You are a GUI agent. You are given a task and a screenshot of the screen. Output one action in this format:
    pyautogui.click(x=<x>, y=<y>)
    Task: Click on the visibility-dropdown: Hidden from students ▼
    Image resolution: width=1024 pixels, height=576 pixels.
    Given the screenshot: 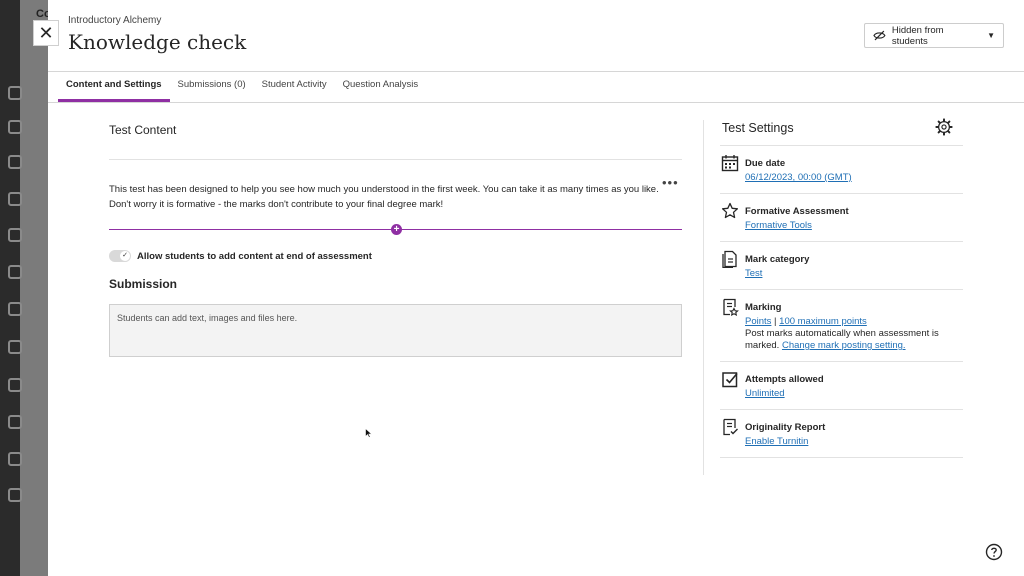 What is the action you would take?
    pyautogui.click(x=934, y=35)
    